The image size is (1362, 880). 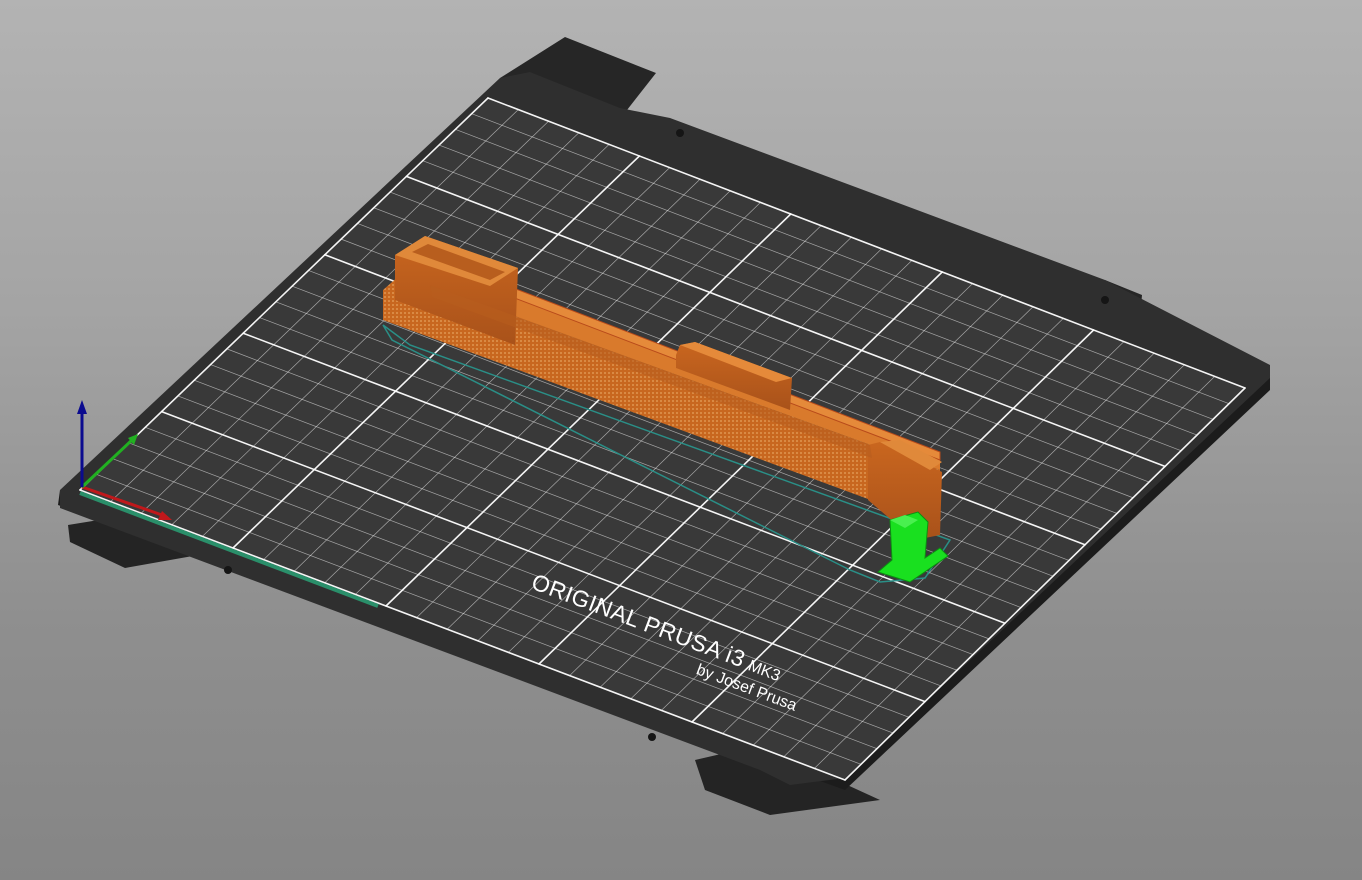 What do you see at coordinates (82, 407) in the screenshot?
I see `z-axis-arrow` at bounding box center [82, 407].